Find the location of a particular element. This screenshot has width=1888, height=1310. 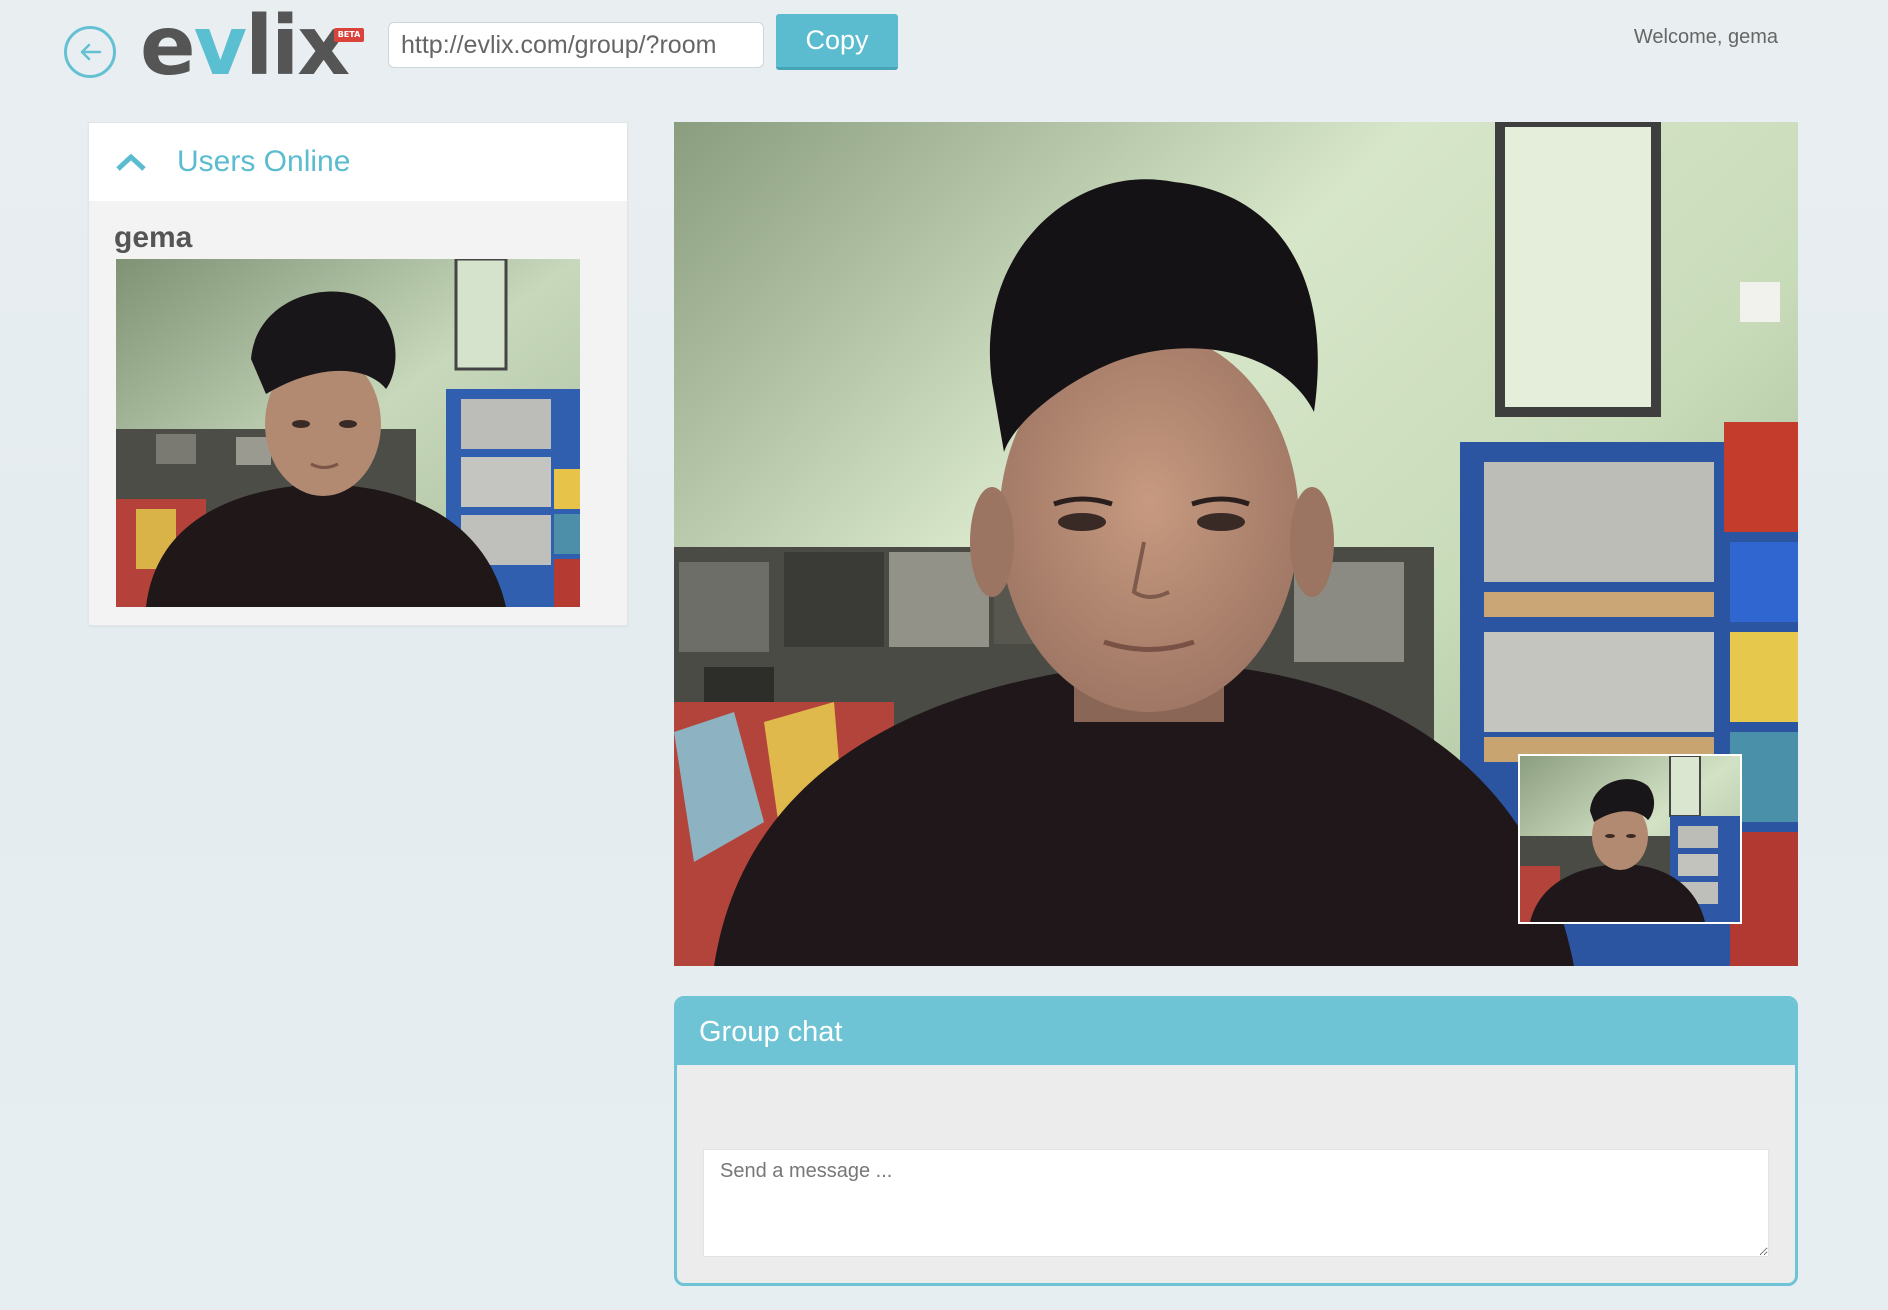

chevron-up-icon is located at coordinates (131, 162).